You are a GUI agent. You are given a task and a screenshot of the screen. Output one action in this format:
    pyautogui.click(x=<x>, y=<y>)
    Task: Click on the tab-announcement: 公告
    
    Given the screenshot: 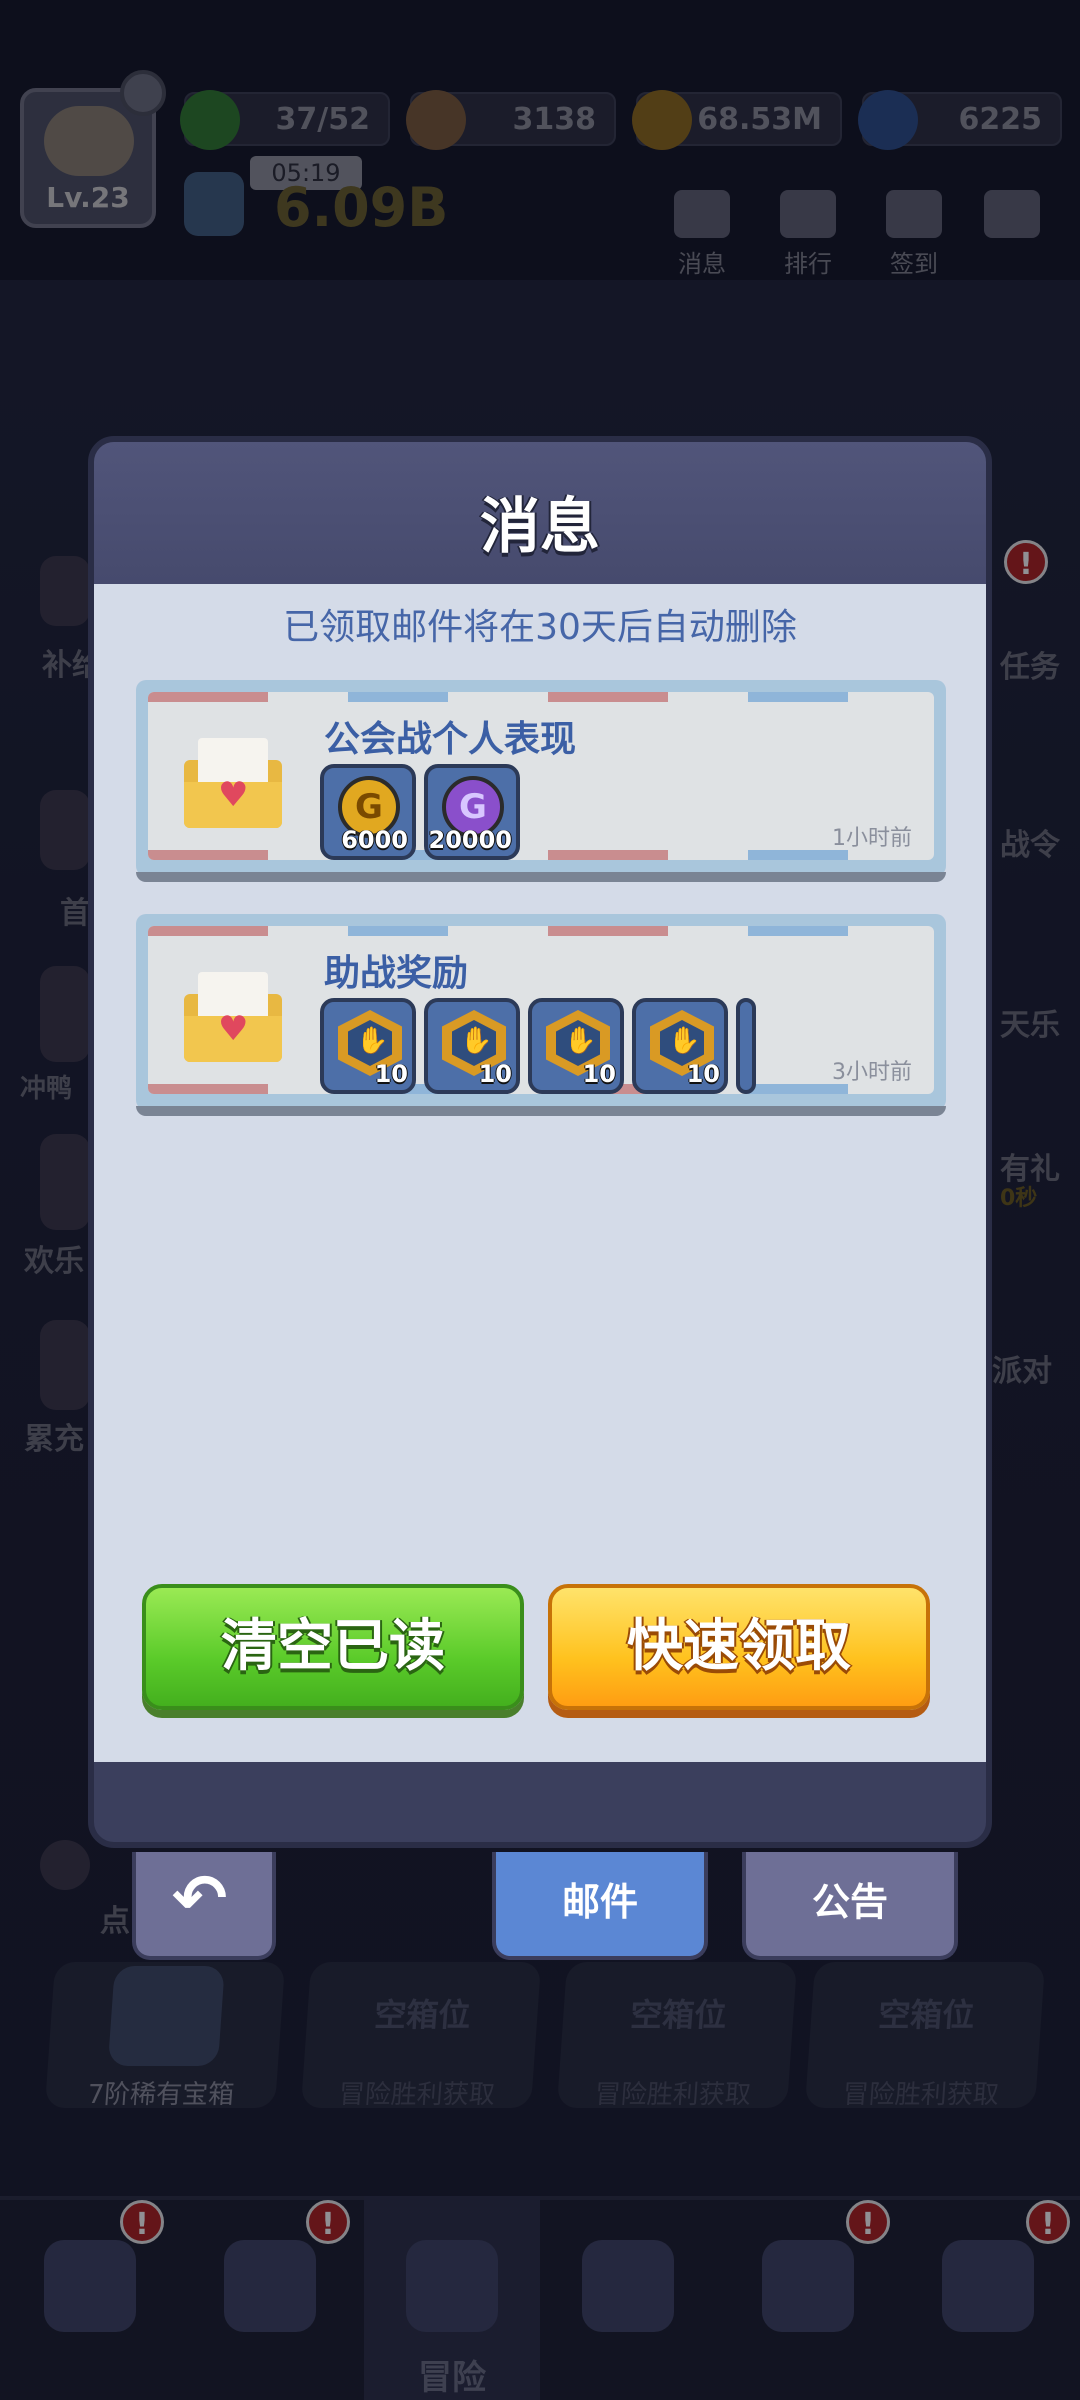 What is the action you would take?
    pyautogui.click(x=850, y=1906)
    